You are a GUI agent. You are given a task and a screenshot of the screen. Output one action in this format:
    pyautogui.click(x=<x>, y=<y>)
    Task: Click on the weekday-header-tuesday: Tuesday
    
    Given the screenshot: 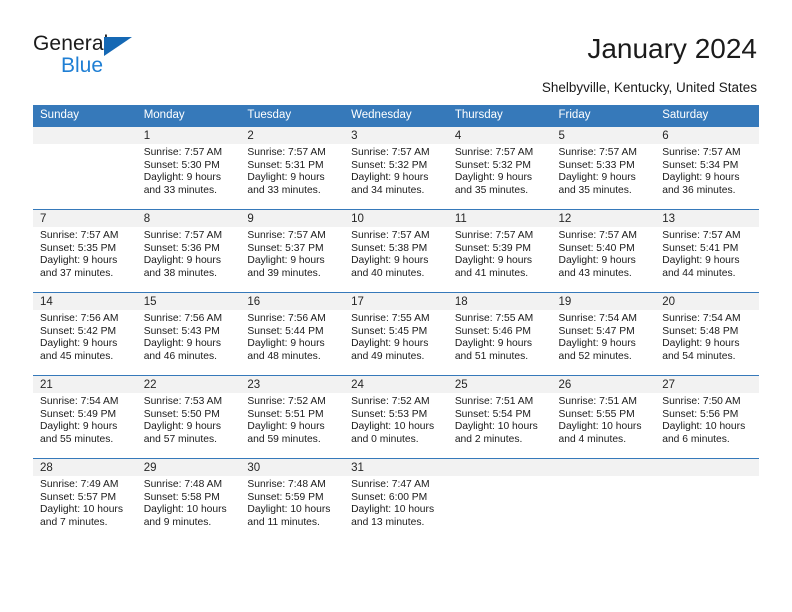 What is the action you would take?
    pyautogui.click(x=292, y=116)
    